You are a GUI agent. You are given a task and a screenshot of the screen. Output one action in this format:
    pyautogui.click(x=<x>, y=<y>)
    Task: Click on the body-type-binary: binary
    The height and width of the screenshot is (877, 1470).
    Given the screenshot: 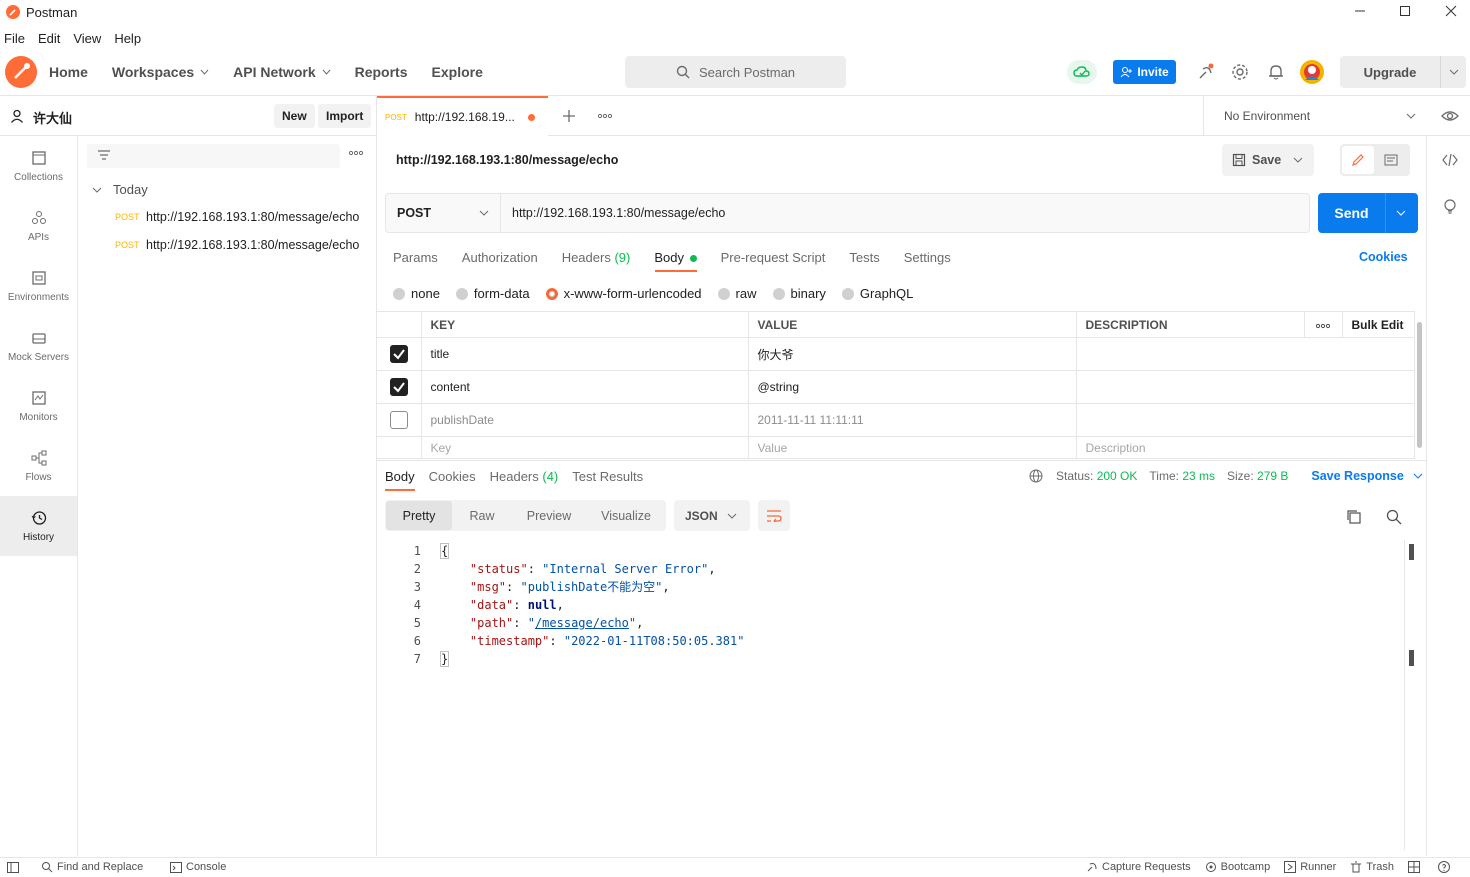 What is the action you would take?
    pyautogui.click(x=799, y=293)
    